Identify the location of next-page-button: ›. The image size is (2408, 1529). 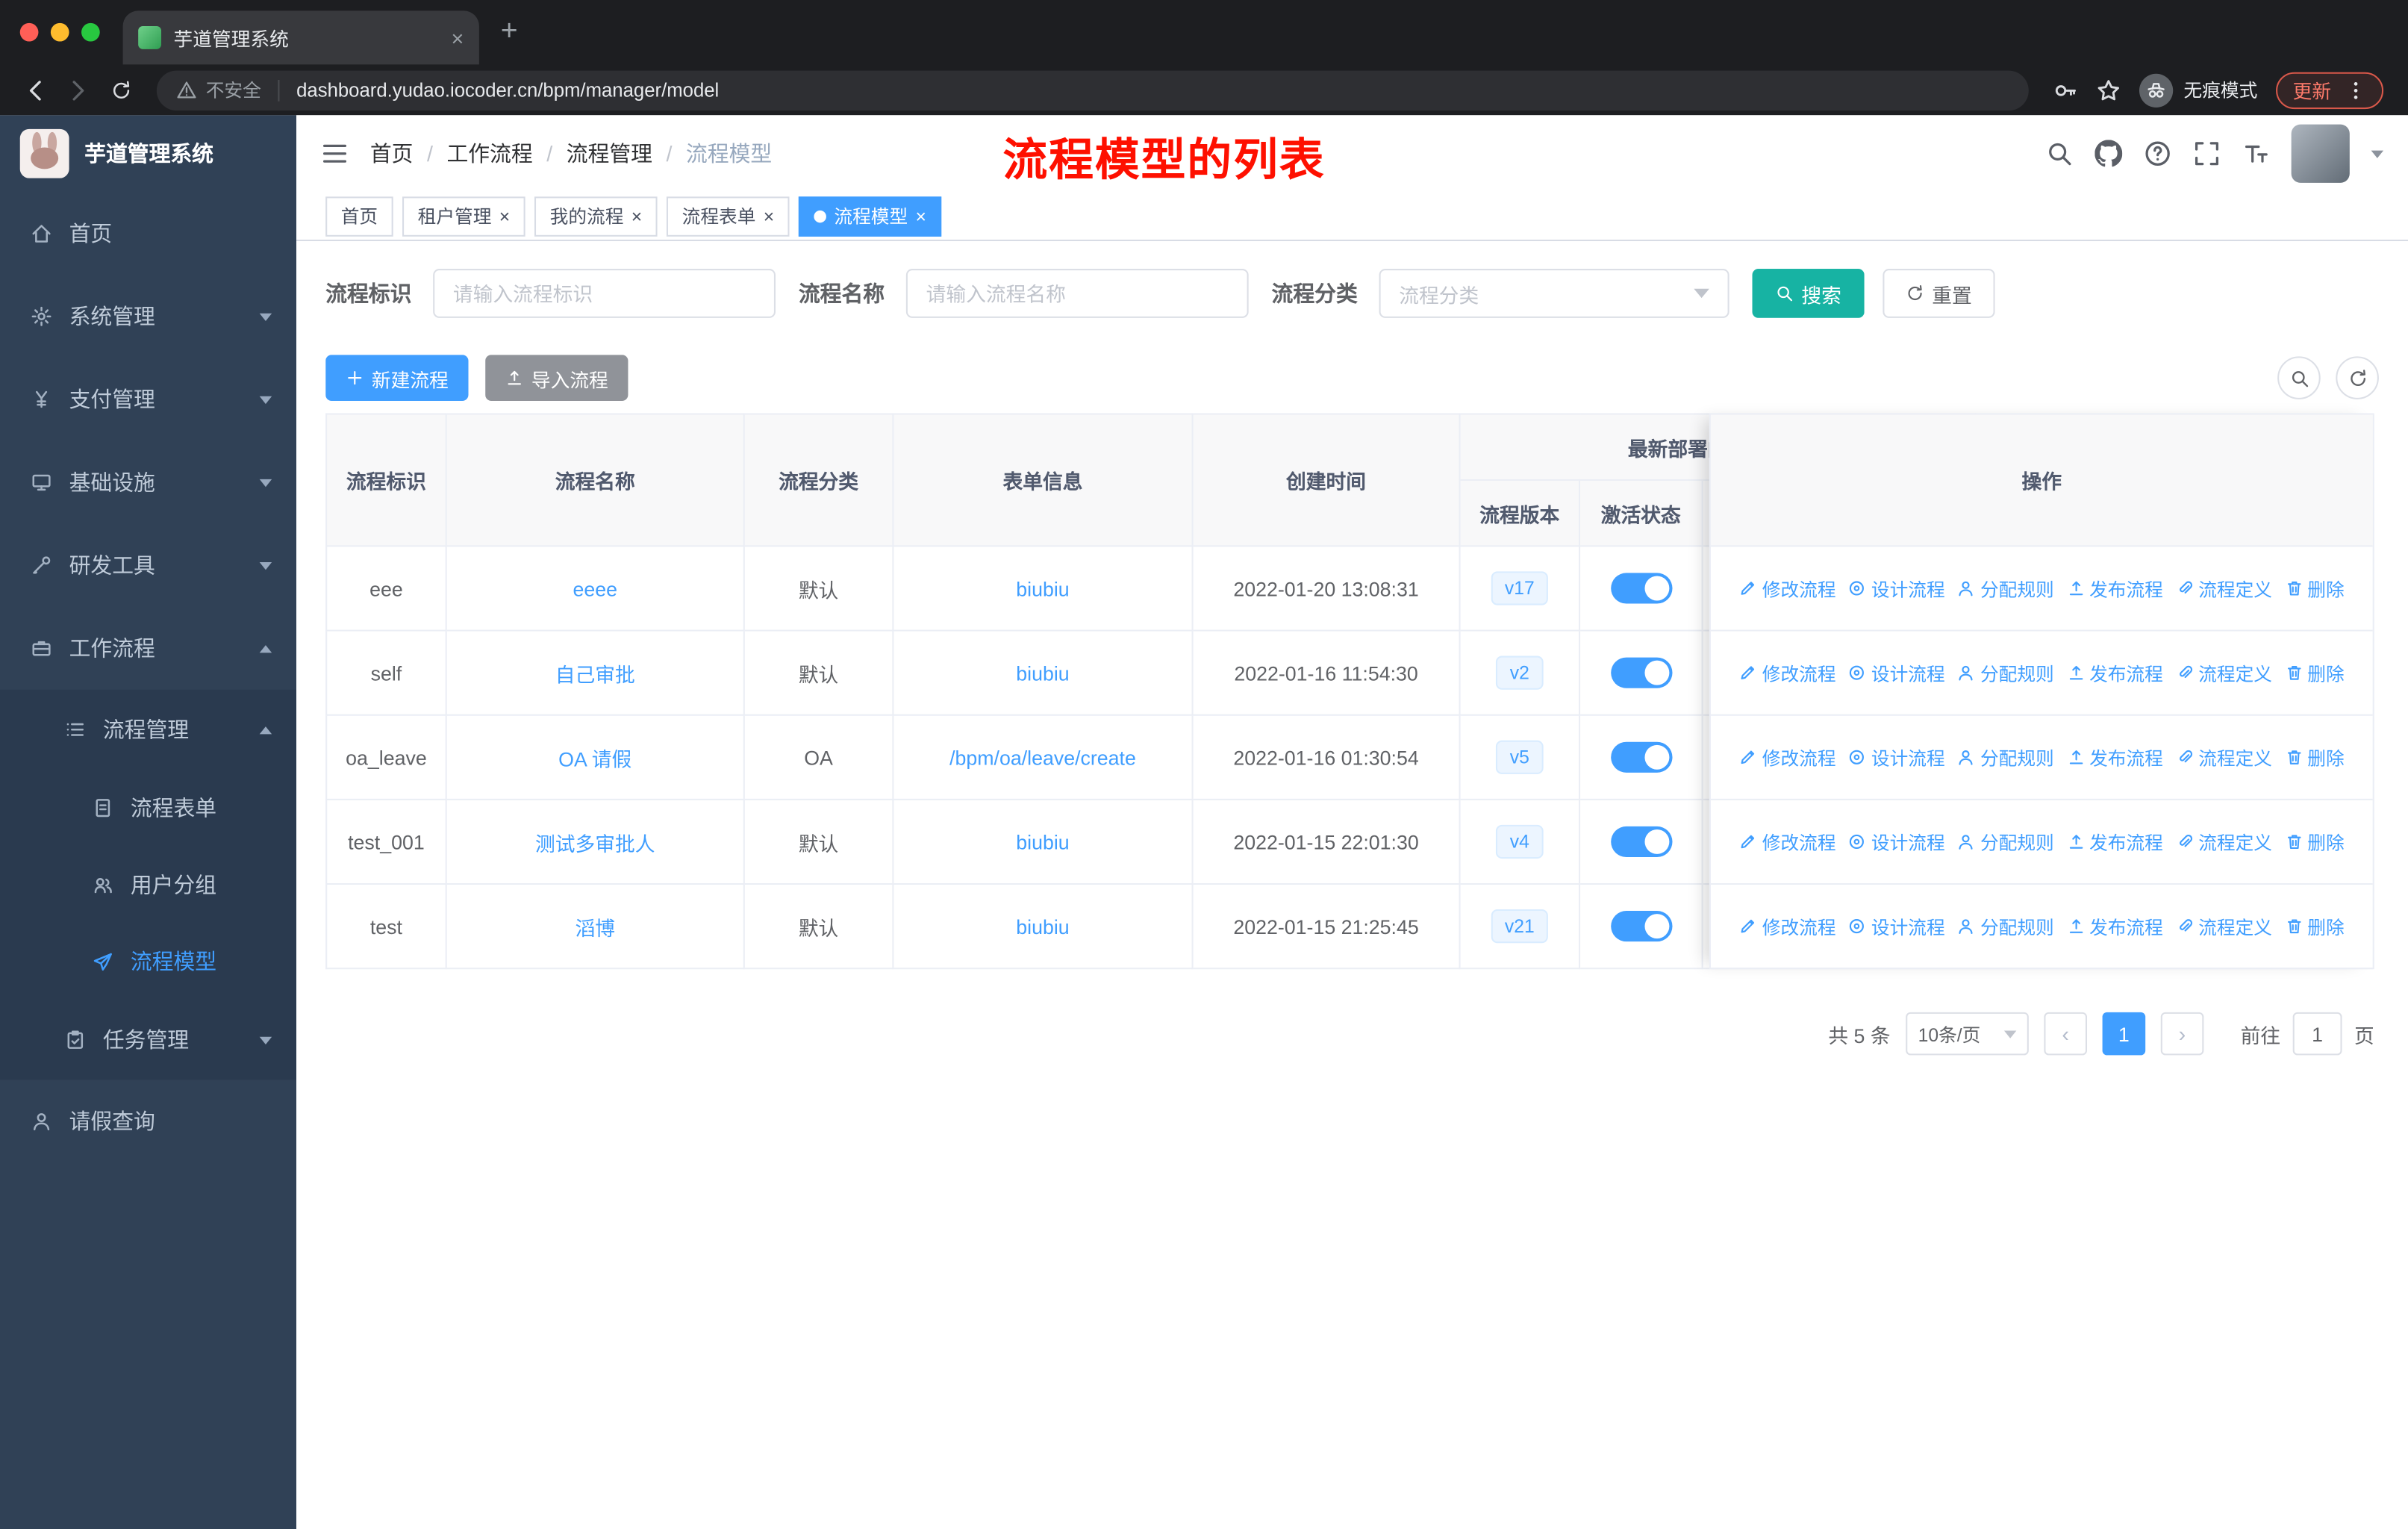
(2182, 1034).